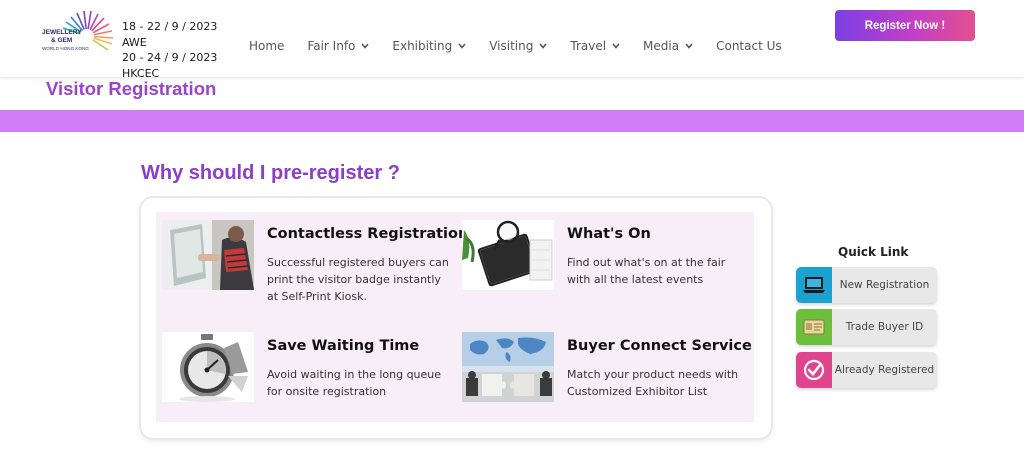 This screenshot has height=463, width=1024. I want to click on trade-buyer-id-label: Trade Buyer ID, so click(884, 327).